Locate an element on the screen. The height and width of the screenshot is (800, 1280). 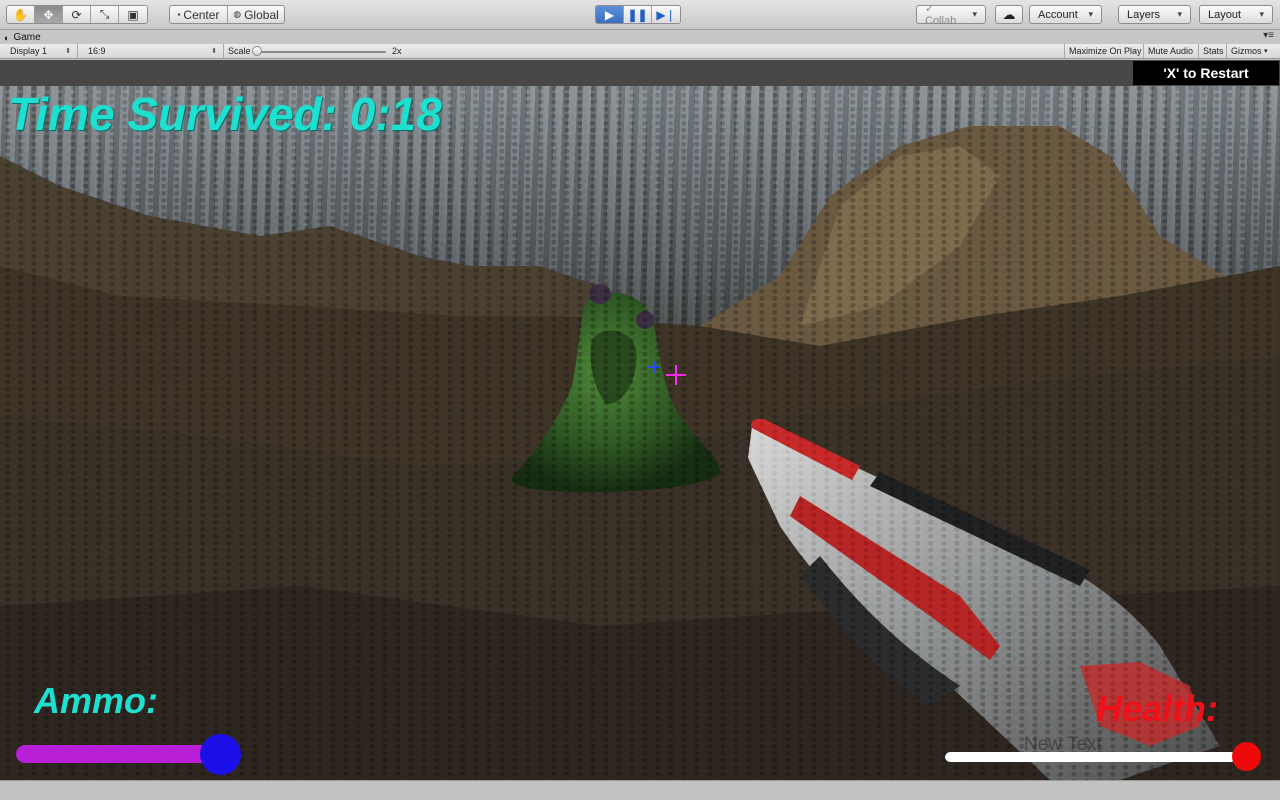
scale-value: 2x is located at coordinates (397, 51).